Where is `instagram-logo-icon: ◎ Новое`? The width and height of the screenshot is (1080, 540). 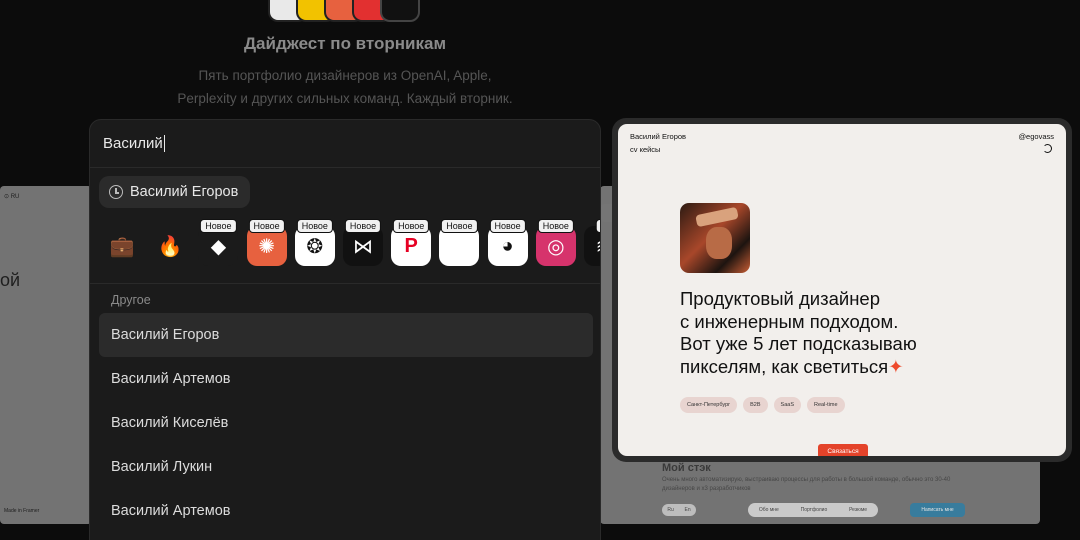 instagram-logo-icon: ◎ Новое is located at coordinates (555, 242).